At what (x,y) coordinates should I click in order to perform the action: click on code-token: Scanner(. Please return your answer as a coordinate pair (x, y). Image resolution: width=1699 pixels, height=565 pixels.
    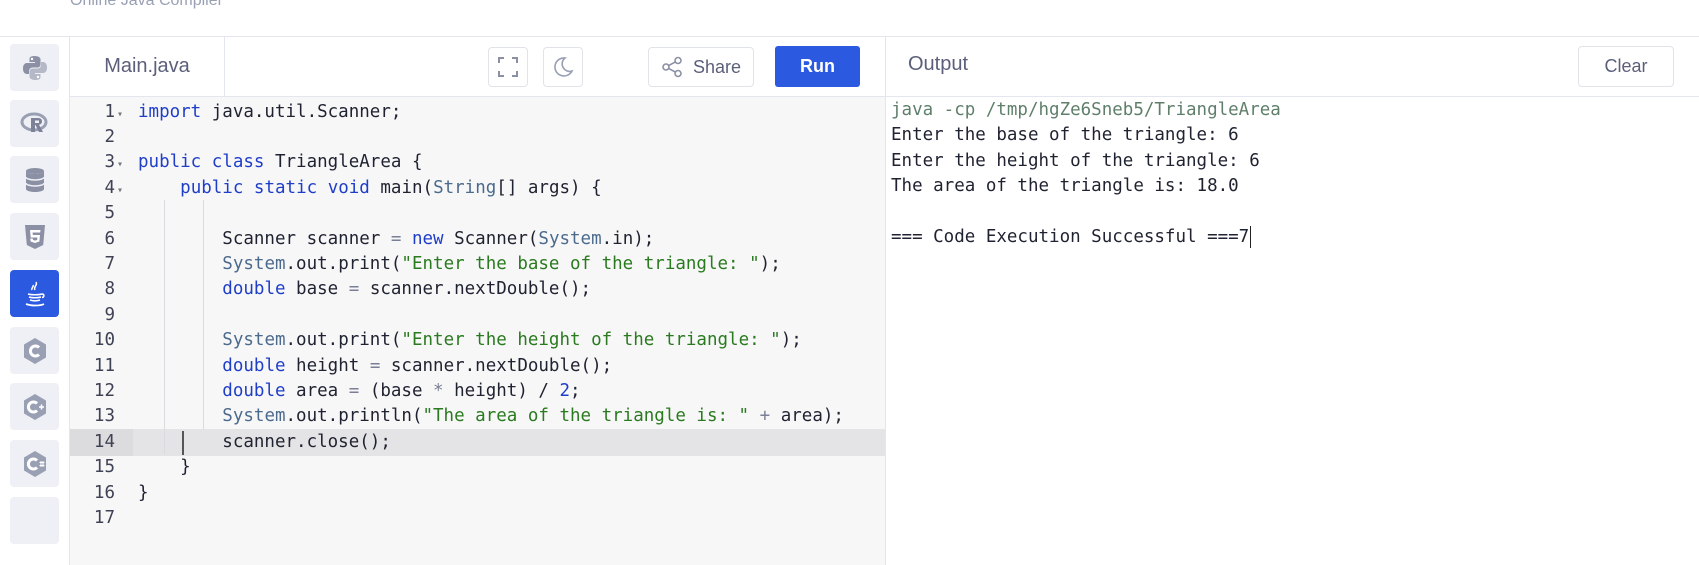
    Looking at the image, I should click on (491, 238).